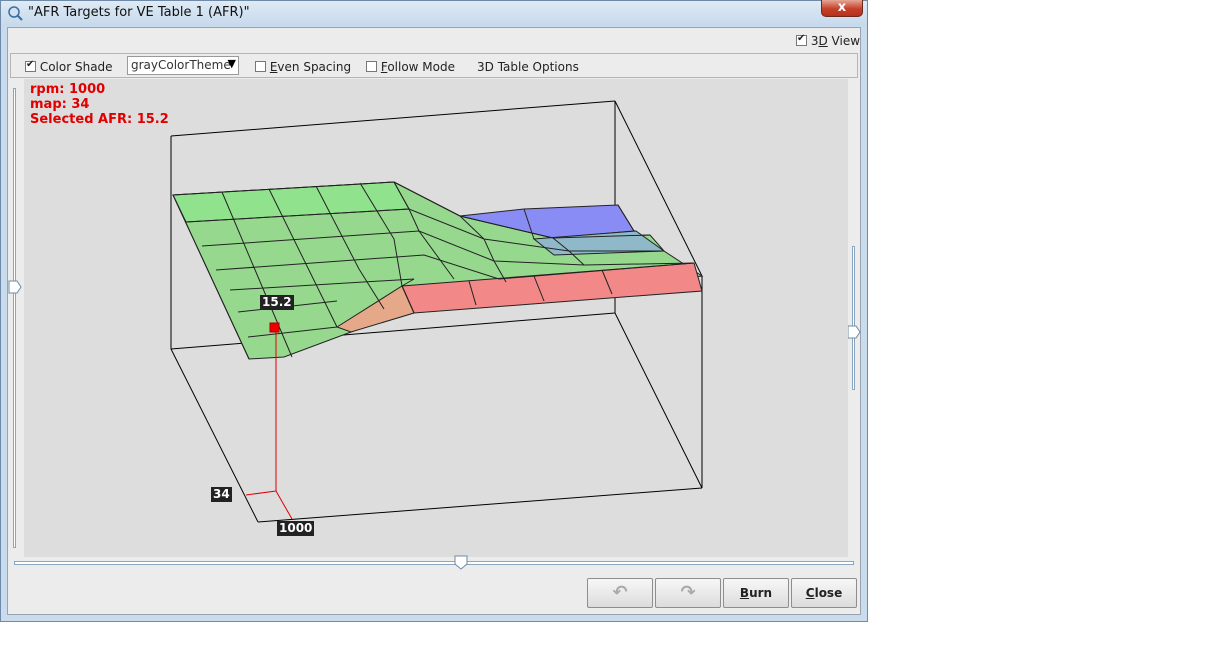 This screenshot has height=652, width=1209. Describe the element at coordinates (260, 66) in the screenshot. I see `even-spacing-checkbox` at that location.